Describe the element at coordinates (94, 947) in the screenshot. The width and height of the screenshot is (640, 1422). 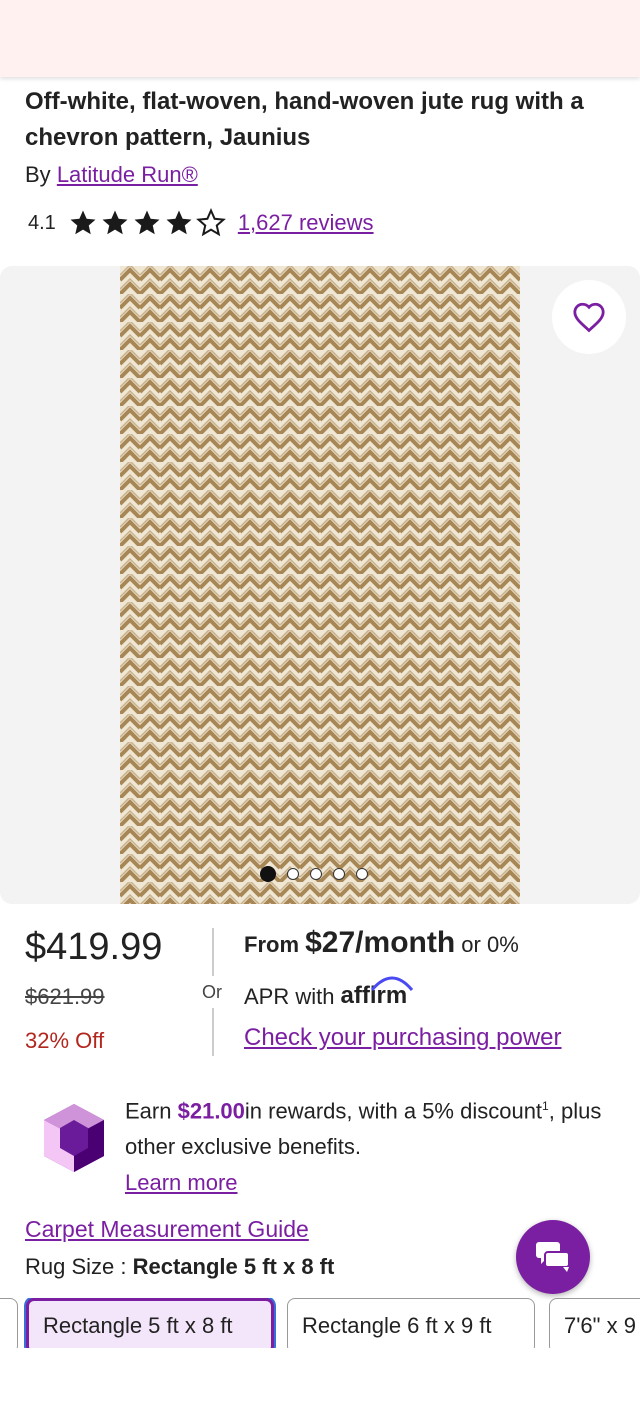
I see `sale-price: $419.99` at that location.